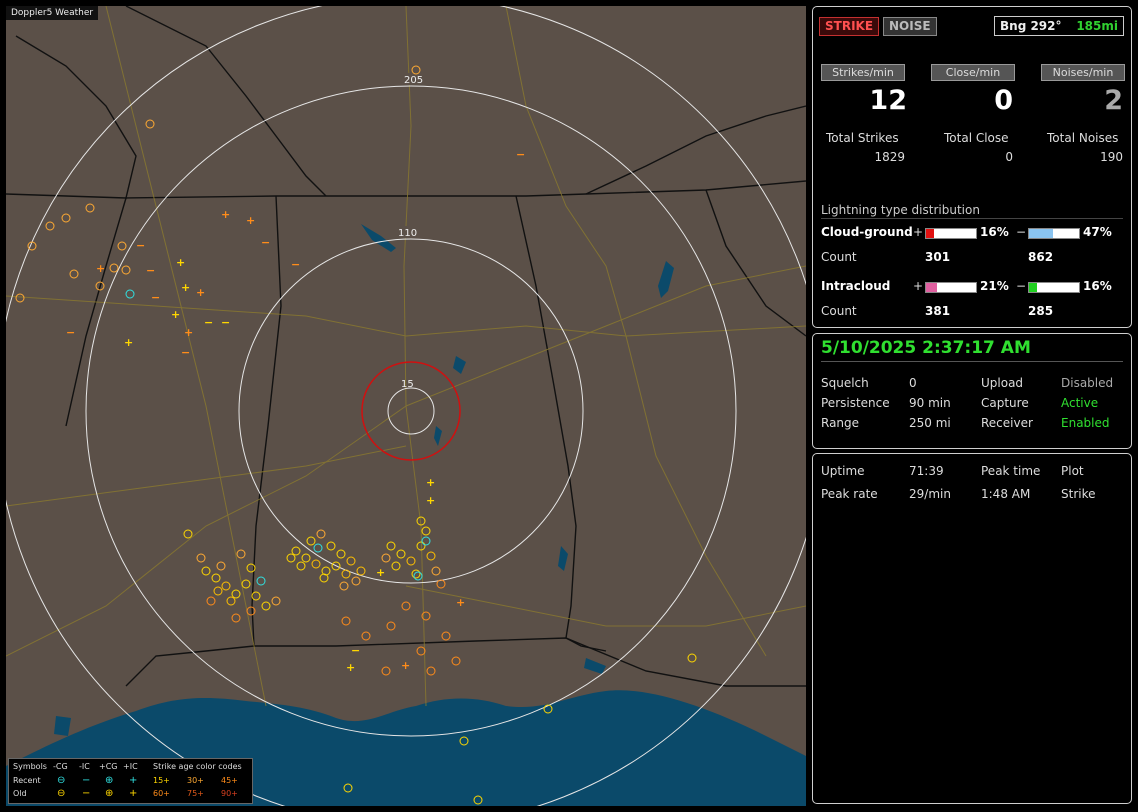  Describe the element at coordinates (855, 403) in the screenshot. I see `persistence-label: Persistence` at that location.